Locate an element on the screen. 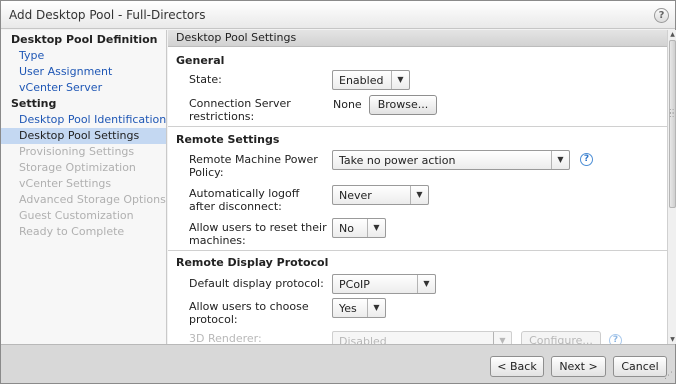 This screenshot has height=384, width=676. section-title-remote-settings: Remote Settings is located at coordinates (228, 139).